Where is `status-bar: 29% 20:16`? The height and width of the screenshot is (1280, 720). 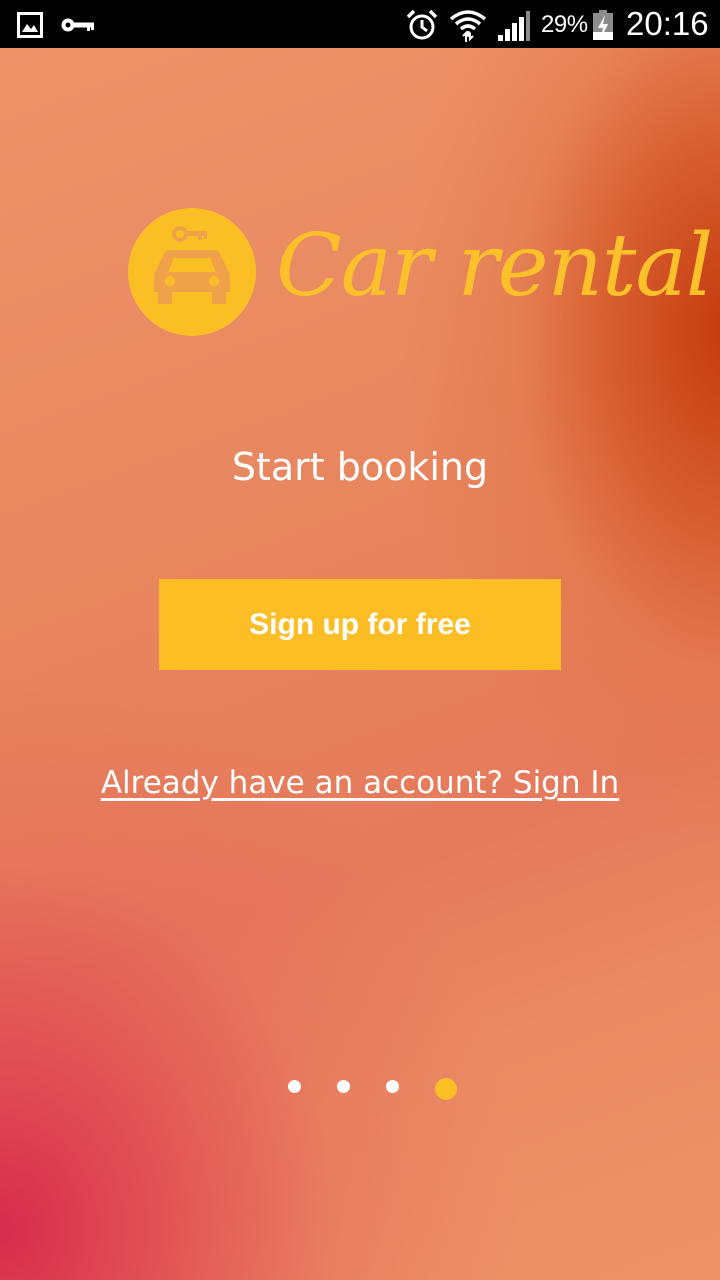 status-bar: 29% 20:16 is located at coordinates (360, 24).